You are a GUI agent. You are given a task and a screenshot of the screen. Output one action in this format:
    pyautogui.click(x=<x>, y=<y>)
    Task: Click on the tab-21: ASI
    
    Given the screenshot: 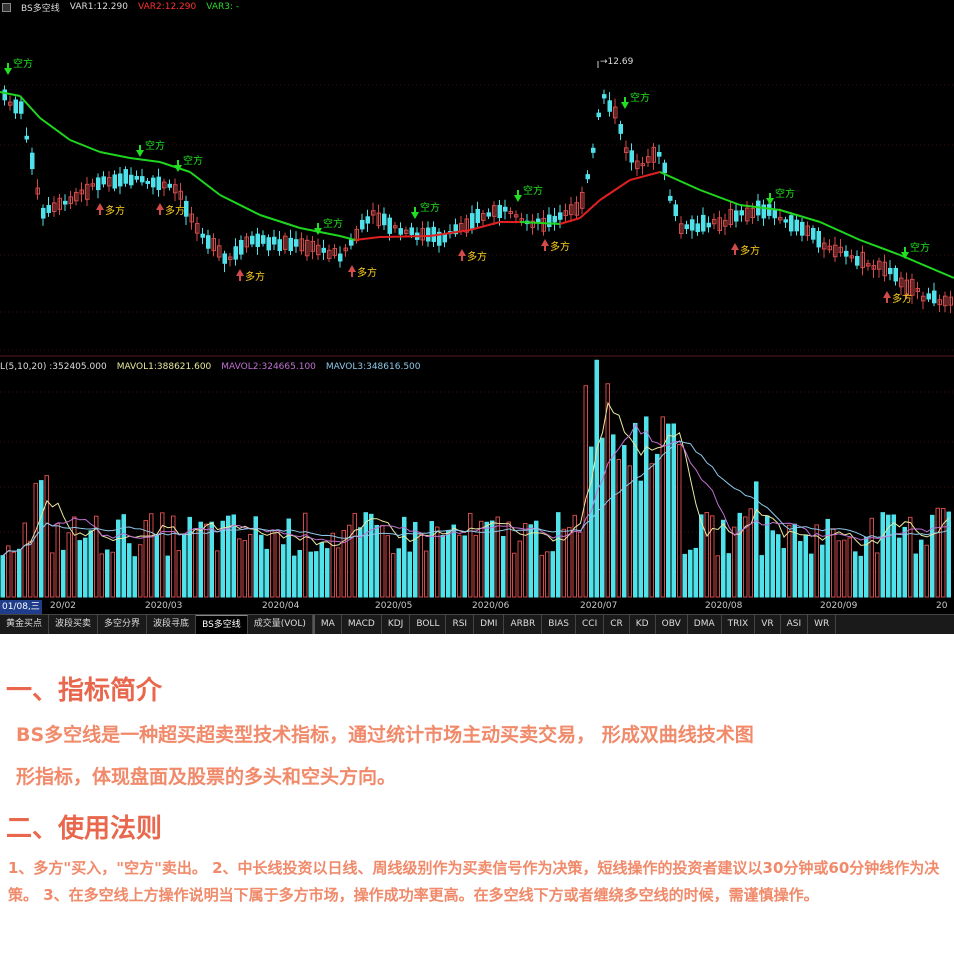 What is the action you would take?
    pyautogui.click(x=795, y=624)
    